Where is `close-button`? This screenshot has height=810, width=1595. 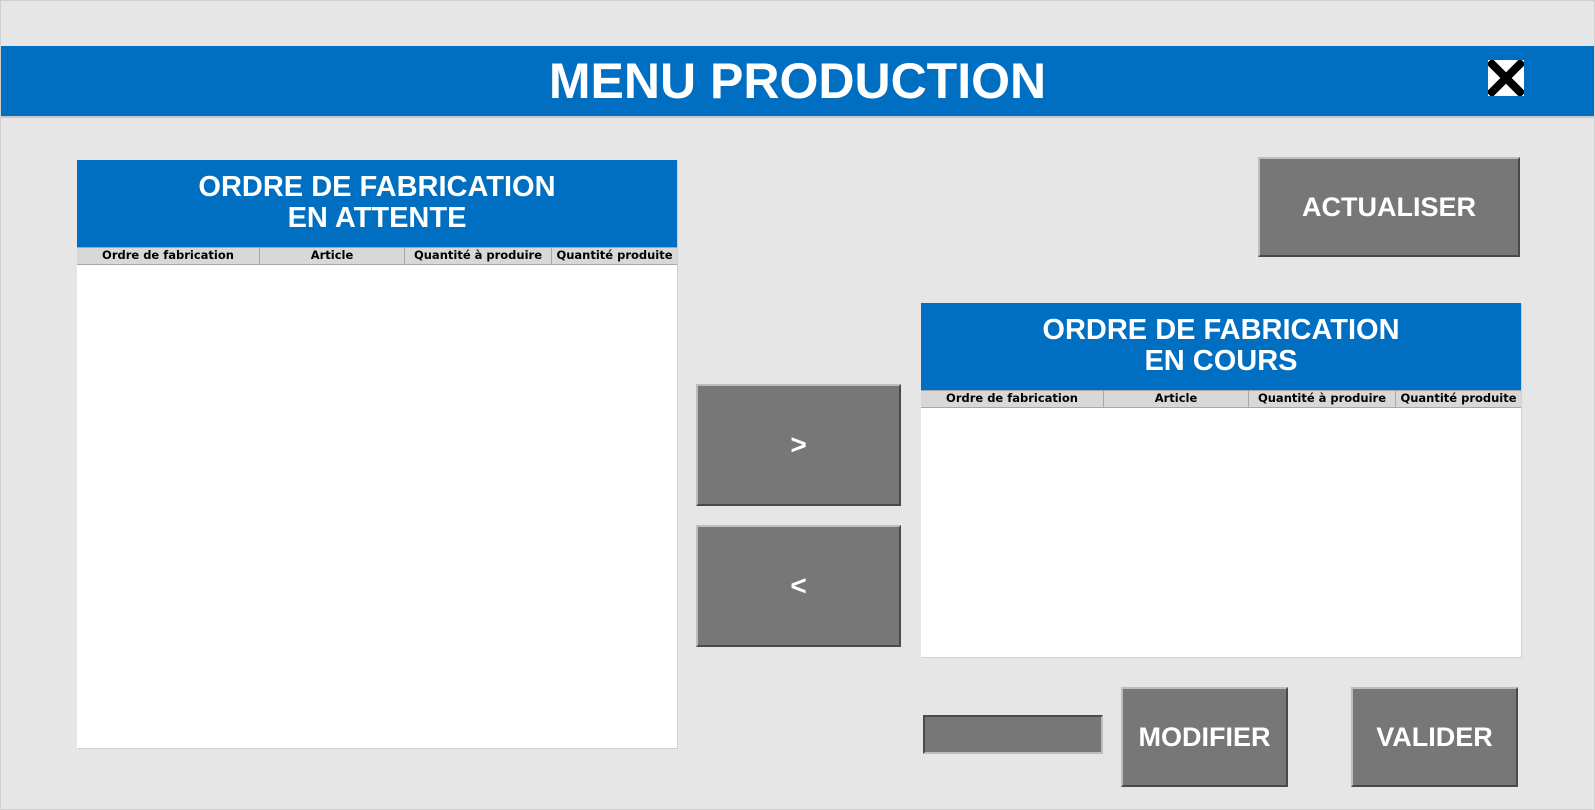
close-button is located at coordinates (1506, 78).